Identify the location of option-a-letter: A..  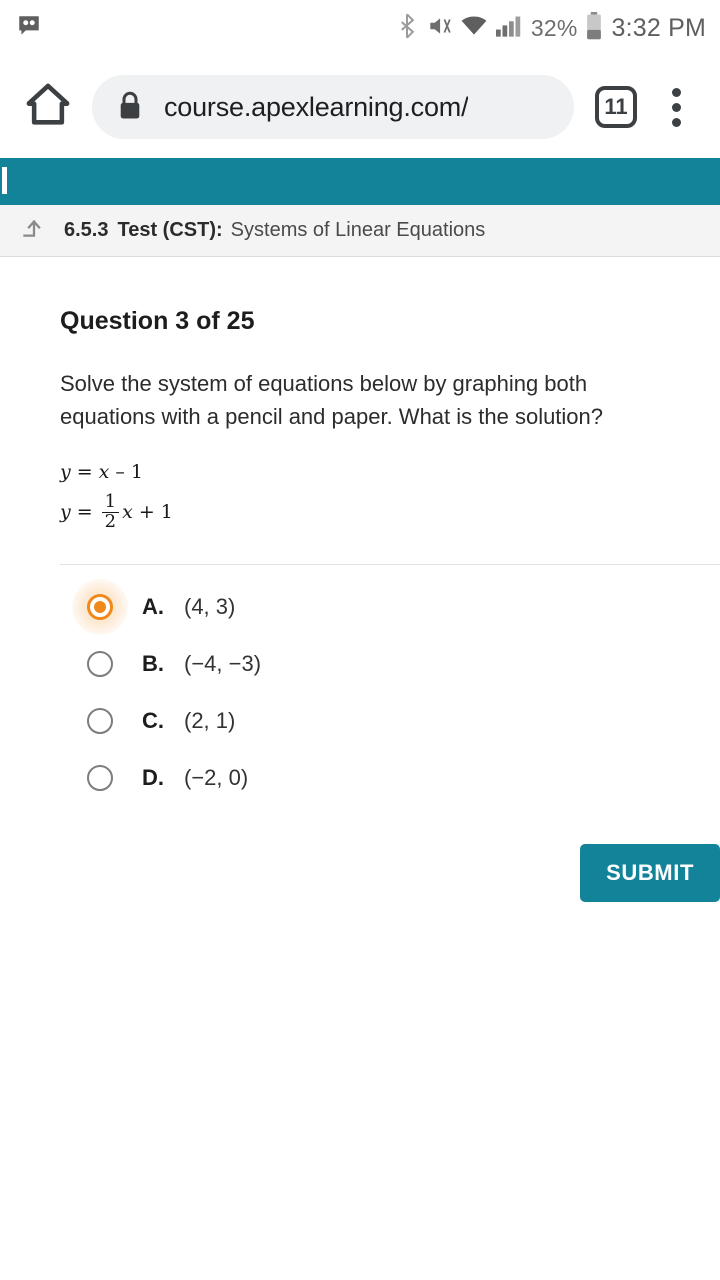
(153, 606).